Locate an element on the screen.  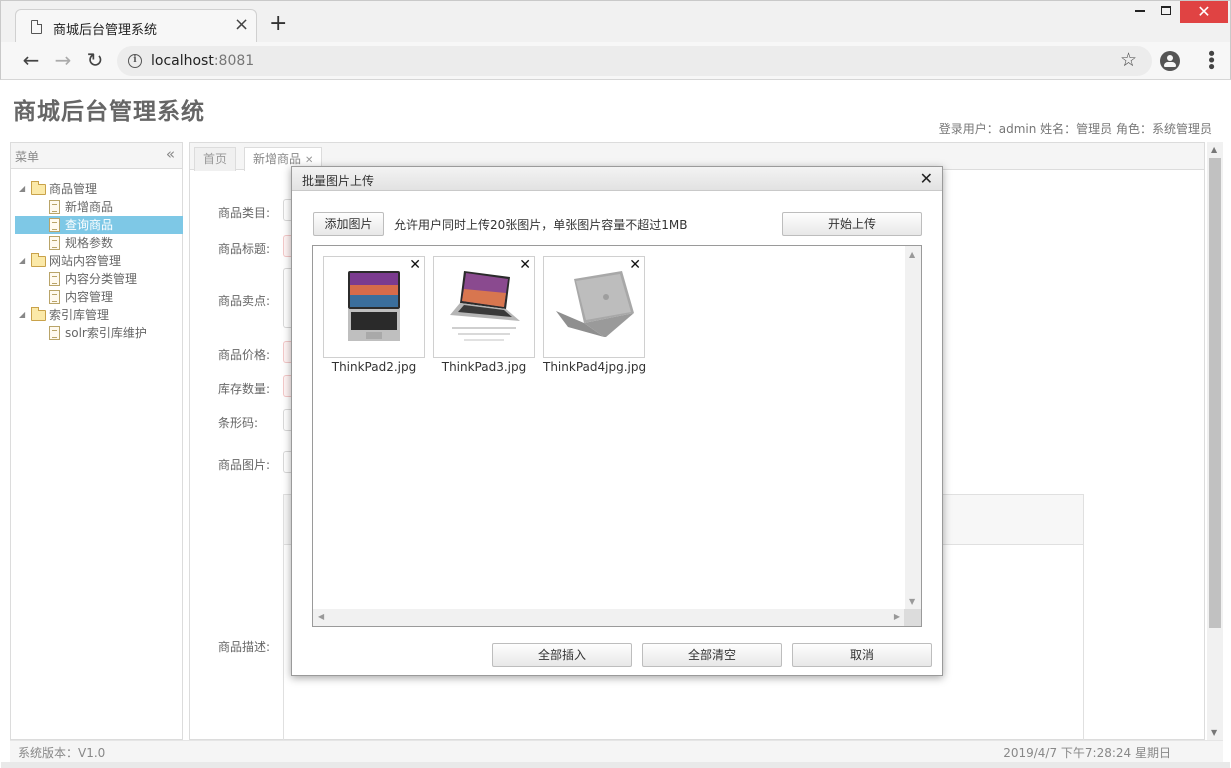
close-tab-icon: × is located at coordinates (241, 25).